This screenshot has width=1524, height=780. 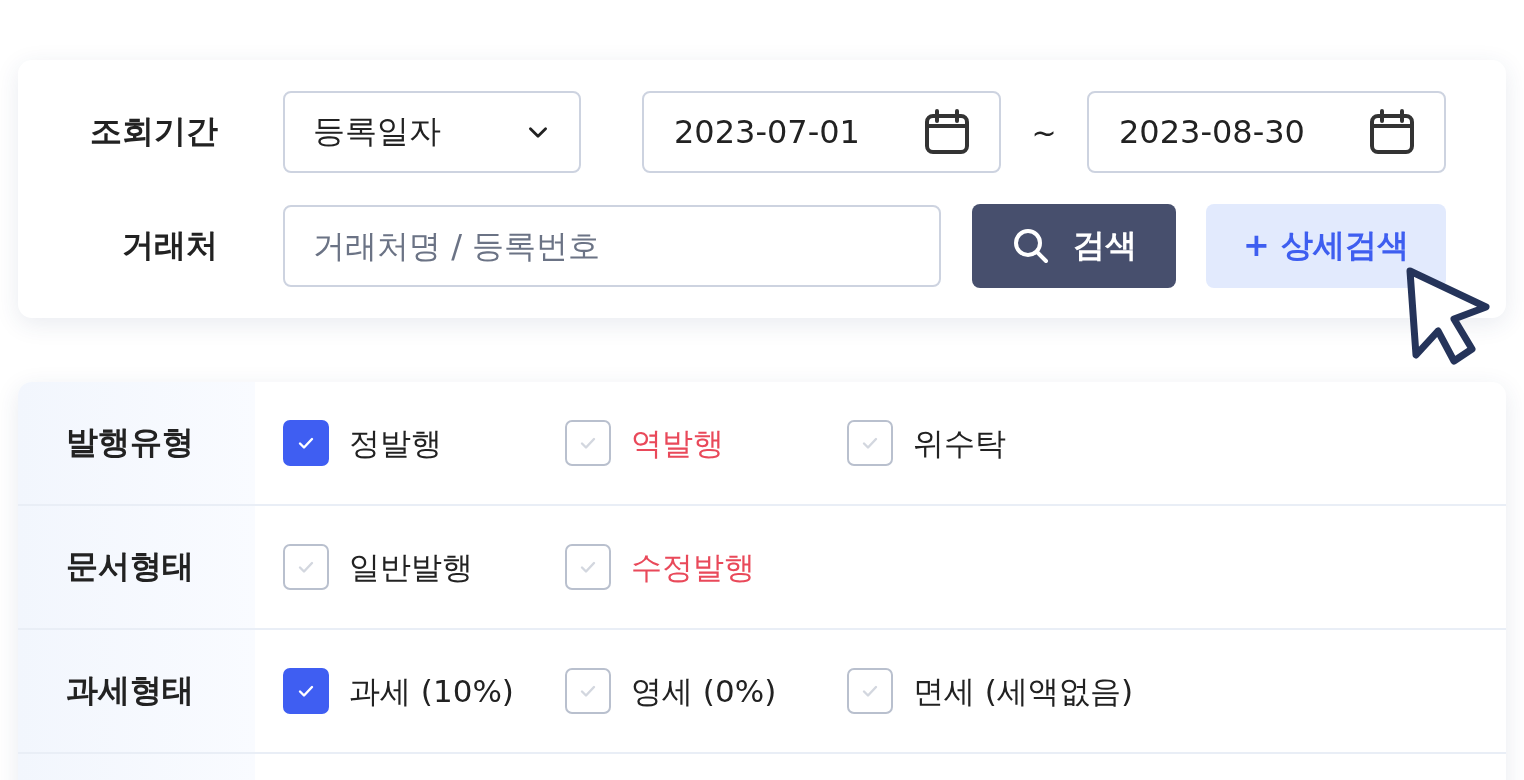 What do you see at coordinates (821, 132) in the screenshot?
I see `start-date-field: 2023-07-01` at bounding box center [821, 132].